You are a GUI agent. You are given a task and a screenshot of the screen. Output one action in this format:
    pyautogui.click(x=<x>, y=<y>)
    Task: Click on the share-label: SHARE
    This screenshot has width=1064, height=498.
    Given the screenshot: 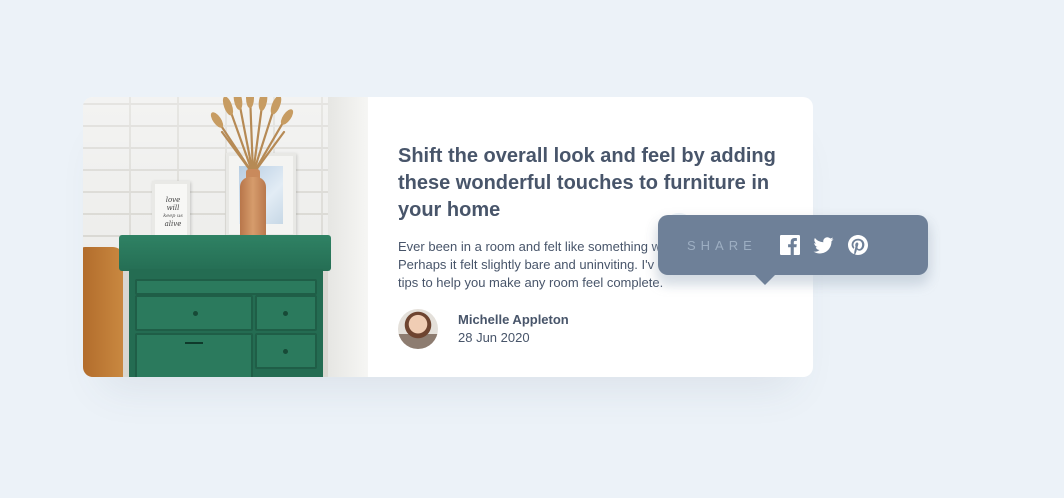 What is the action you would take?
    pyautogui.click(x=722, y=245)
    